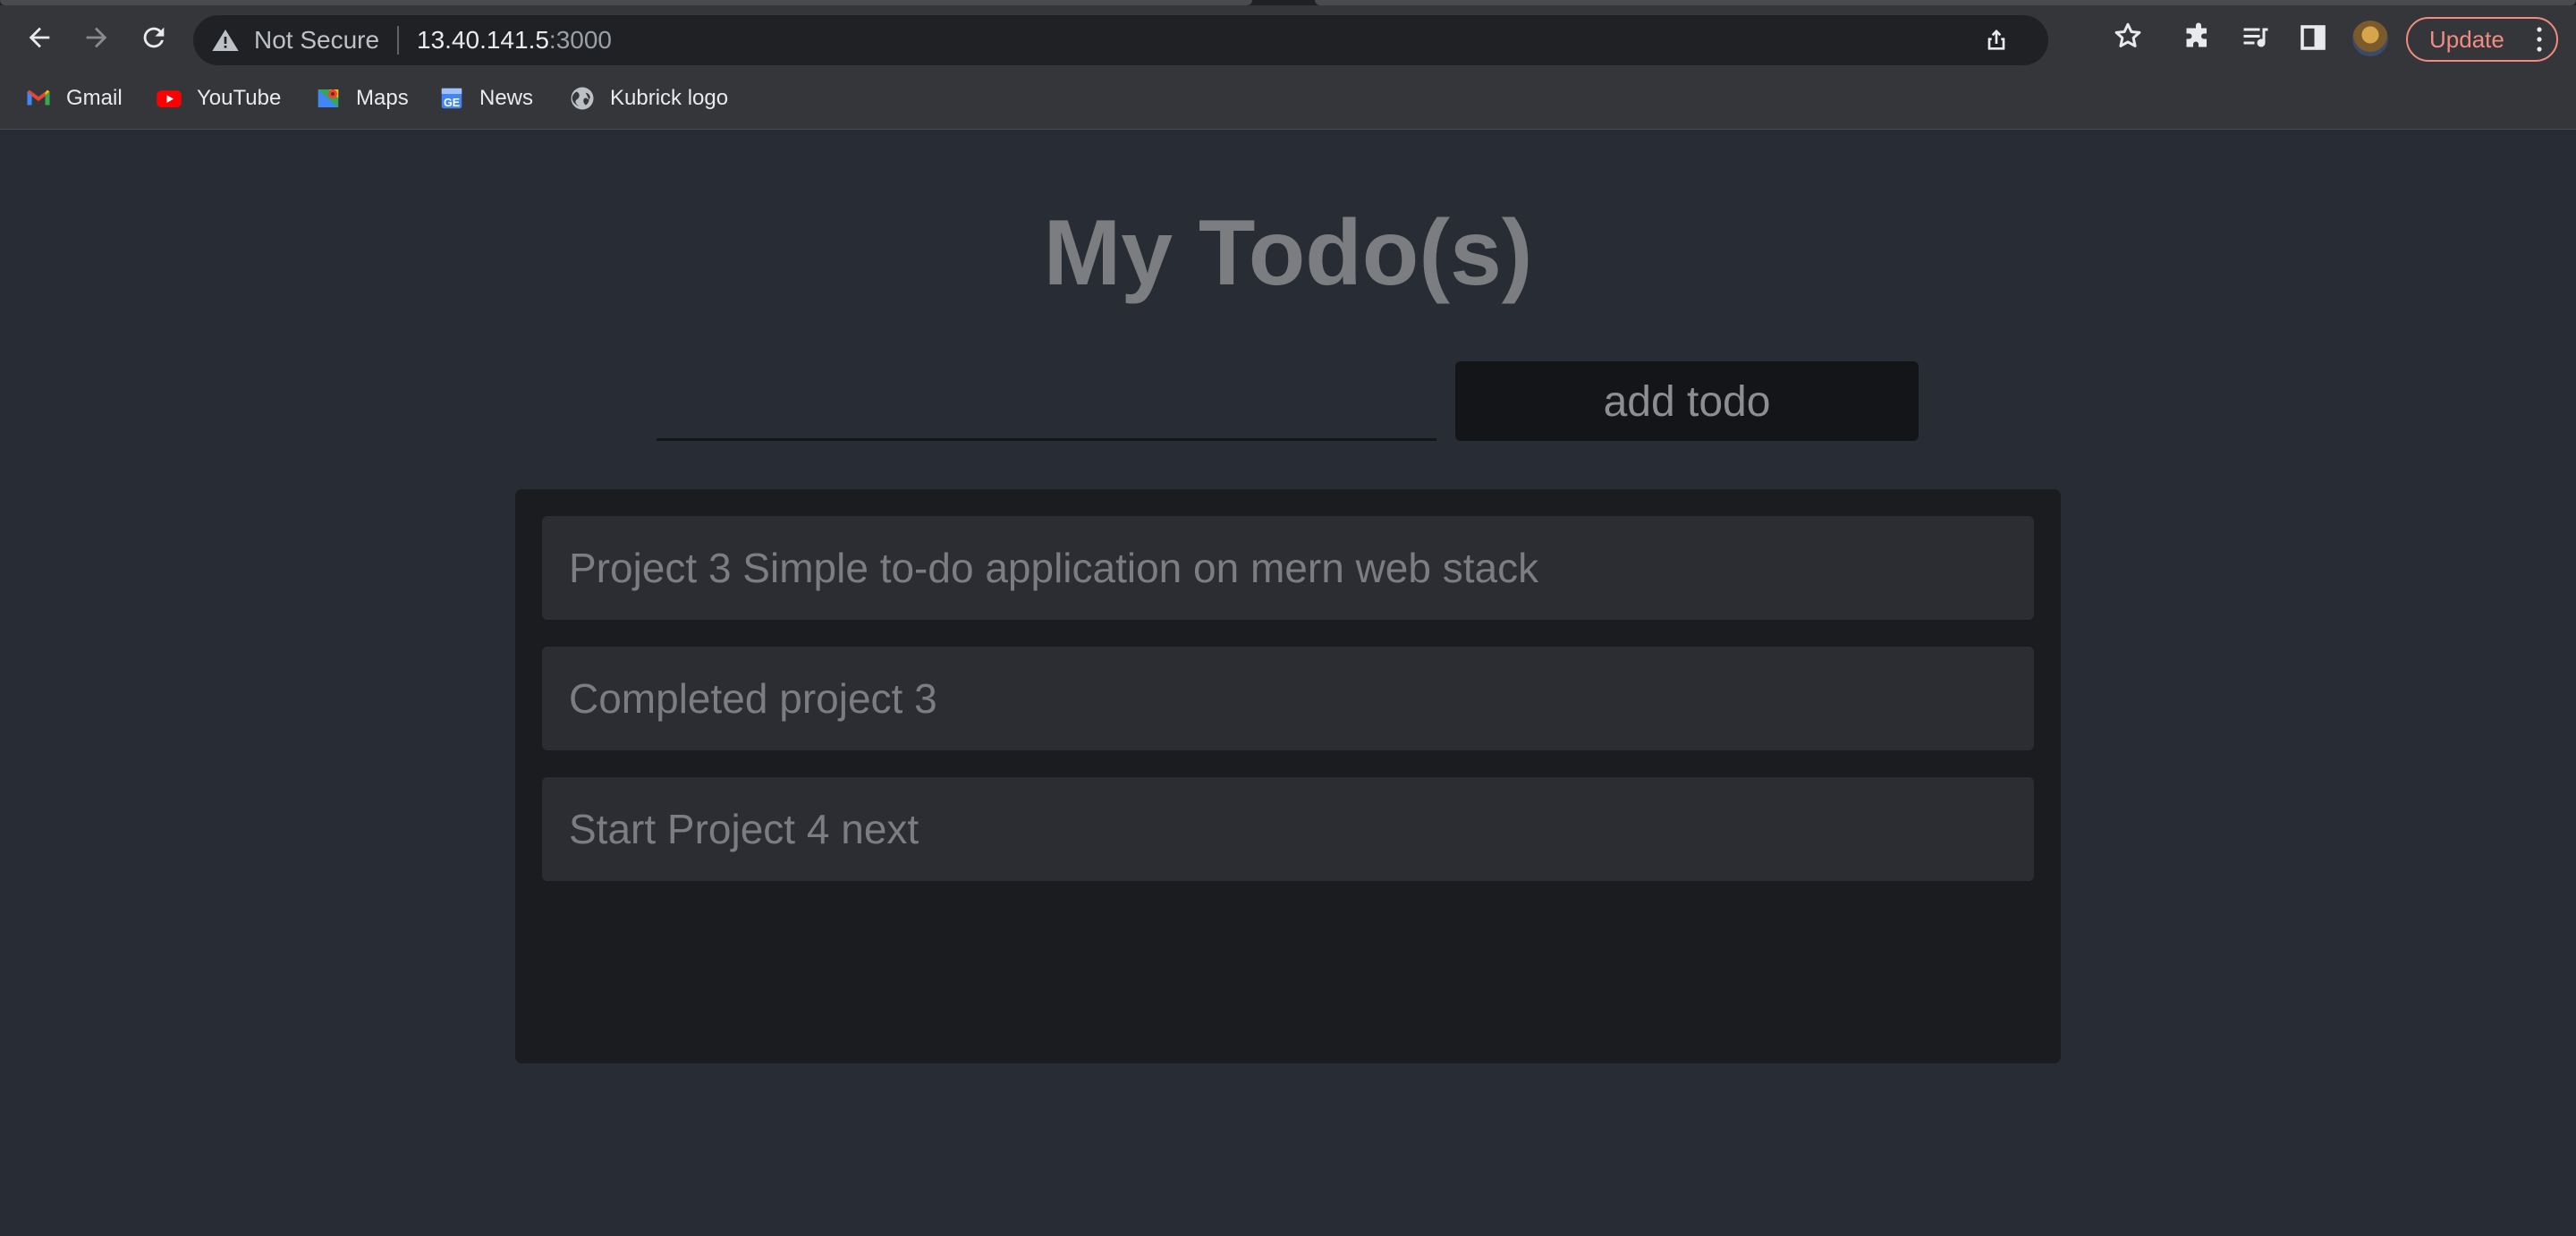 This screenshot has width=2576, height=1236. Describe the element at coordinates (1288, 253) in the screenshot. I see `page-title: My Todo(s)` at that location.